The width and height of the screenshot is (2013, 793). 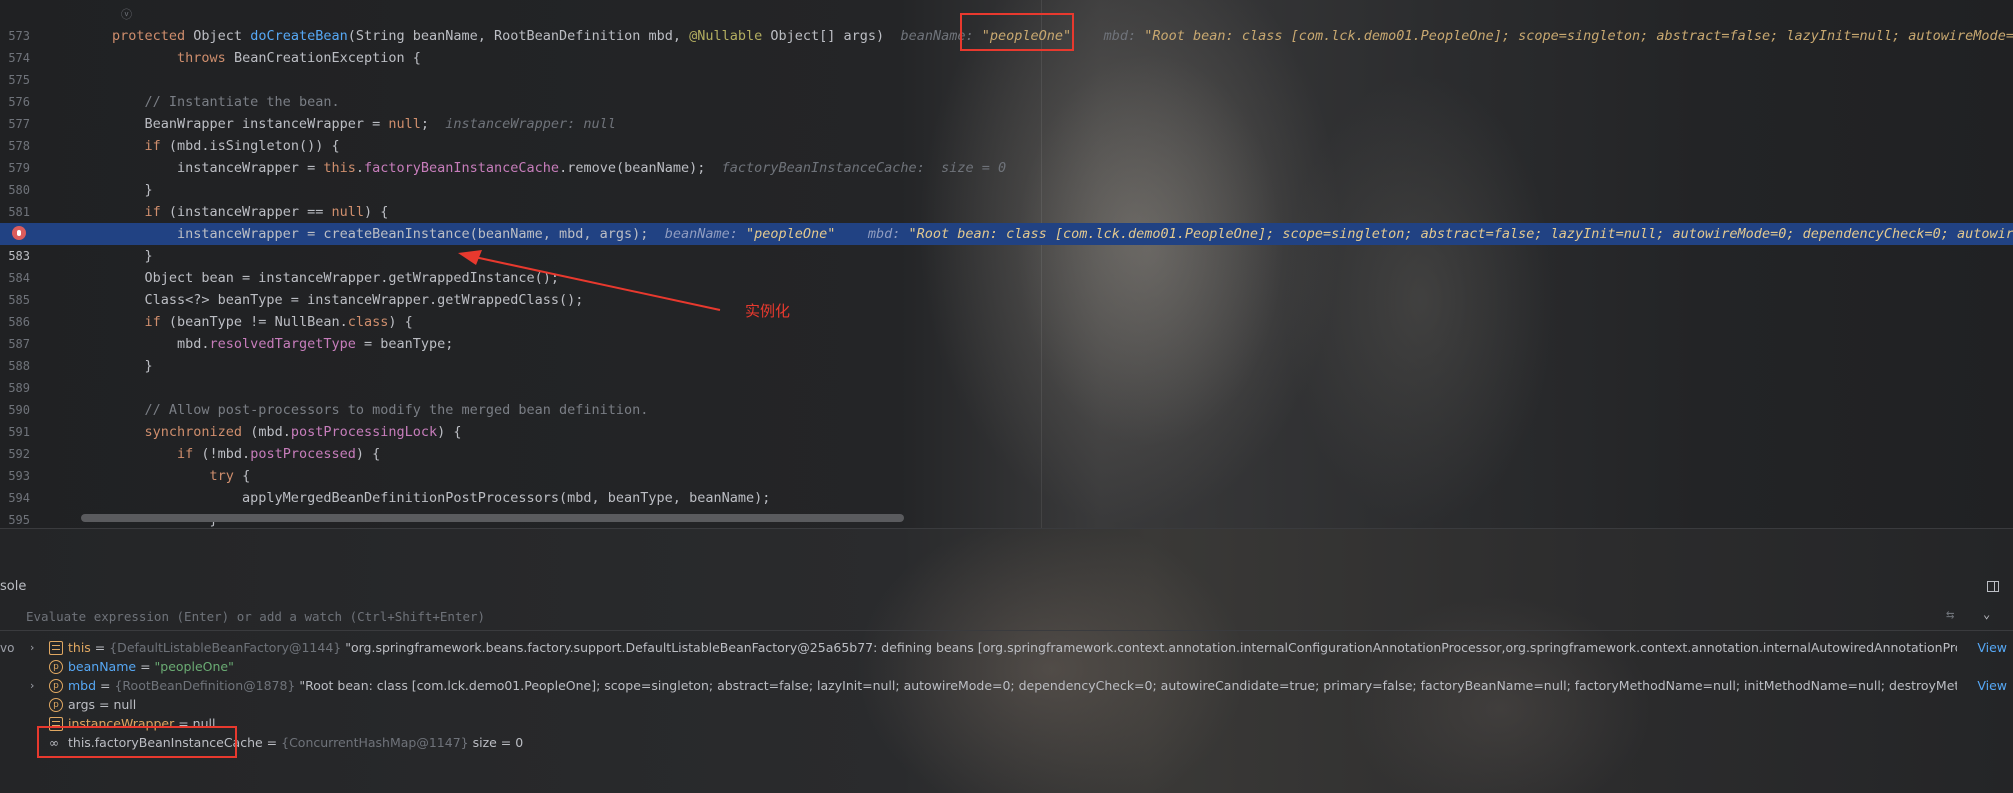 What do you see at coordinates (125, 704) in the screenshot?
I see `variable-value: null` at bounding box center [125, 704].